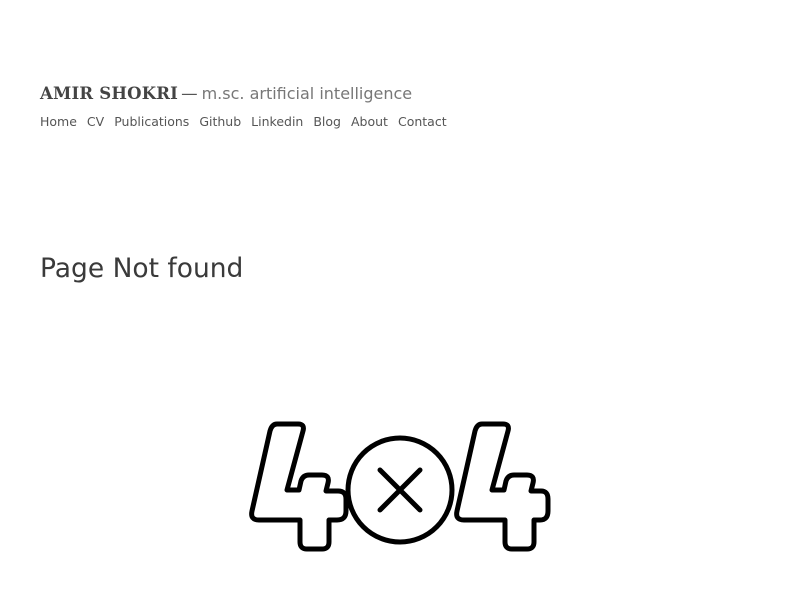  Describe the element at coordinates (327, 122) in the screenshot. I see `nav-blog-link: Blog` at that location.